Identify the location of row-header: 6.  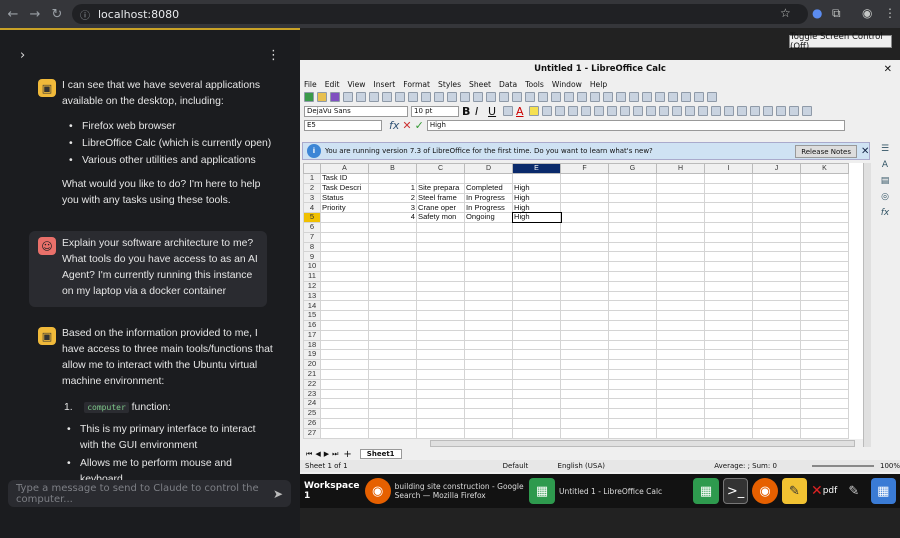
(312, 227).